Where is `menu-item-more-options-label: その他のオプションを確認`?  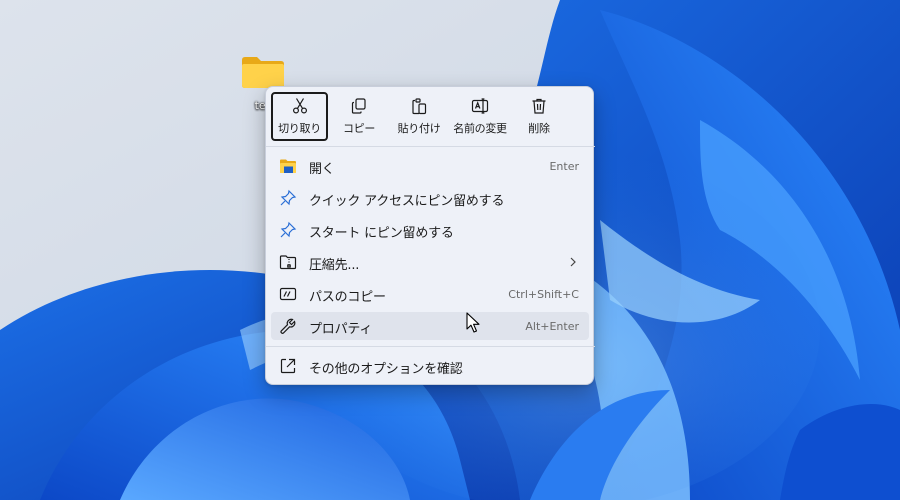 menu-item-more-options-label: その他のオプションを確認 is located at coordinates (386, 369).